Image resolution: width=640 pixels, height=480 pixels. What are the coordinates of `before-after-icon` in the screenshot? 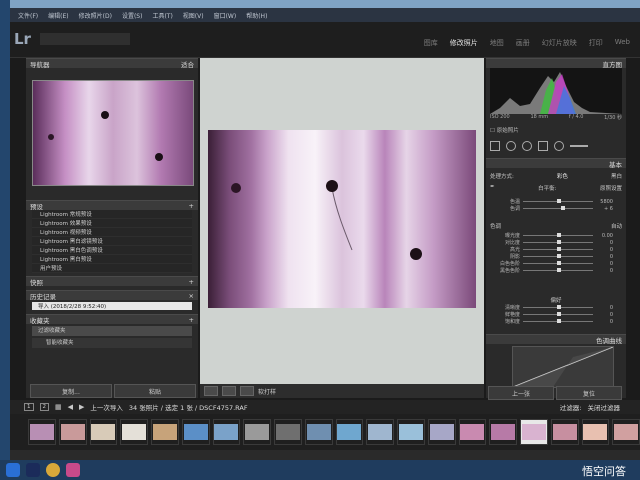 It's located at (229, 391).